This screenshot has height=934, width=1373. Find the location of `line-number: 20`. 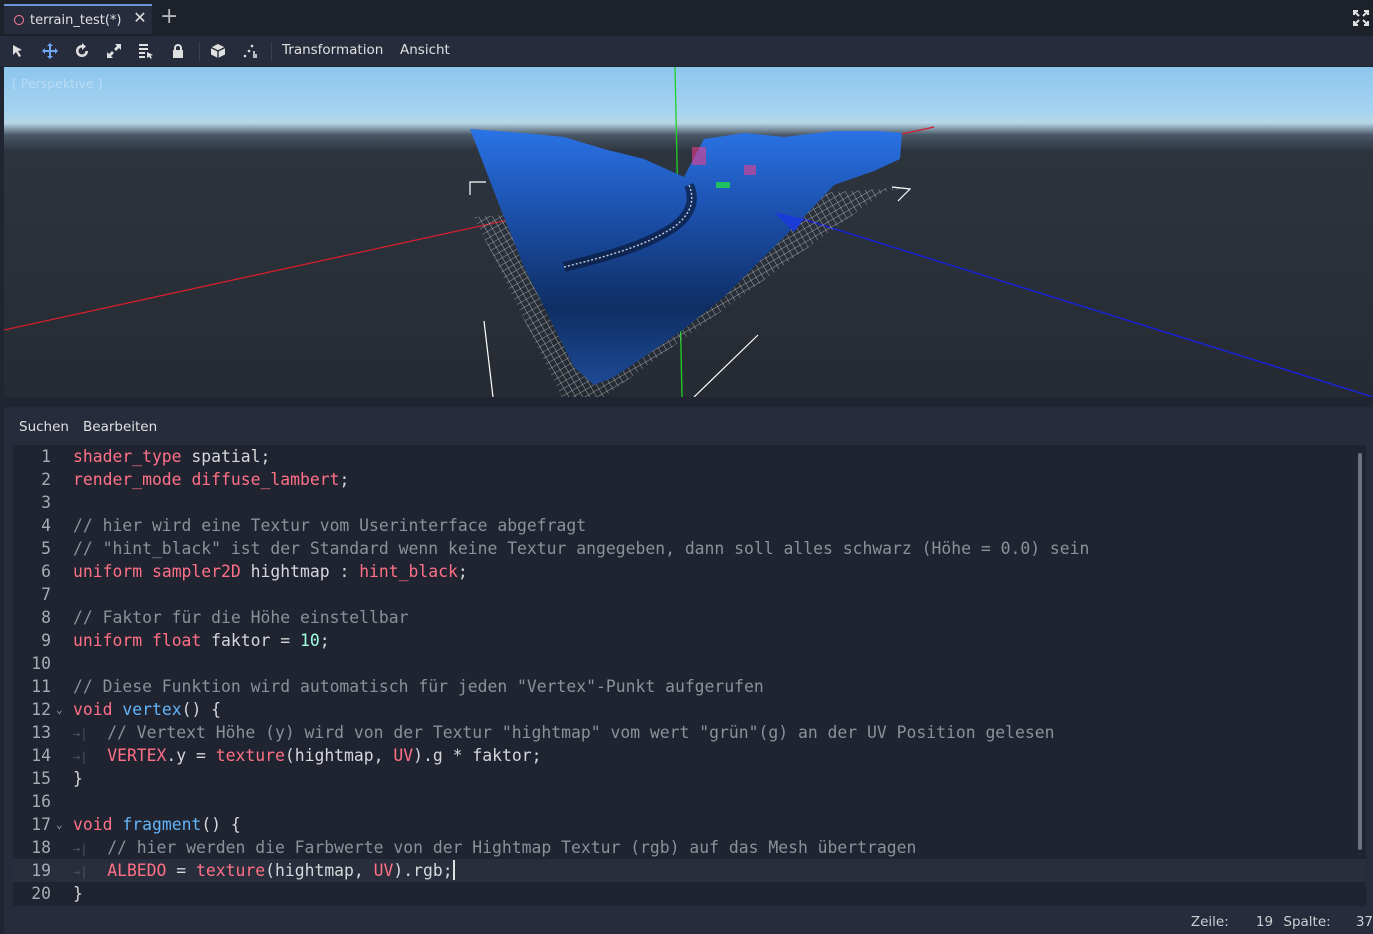

line-number: 20 is located at coordinates (41, 893).